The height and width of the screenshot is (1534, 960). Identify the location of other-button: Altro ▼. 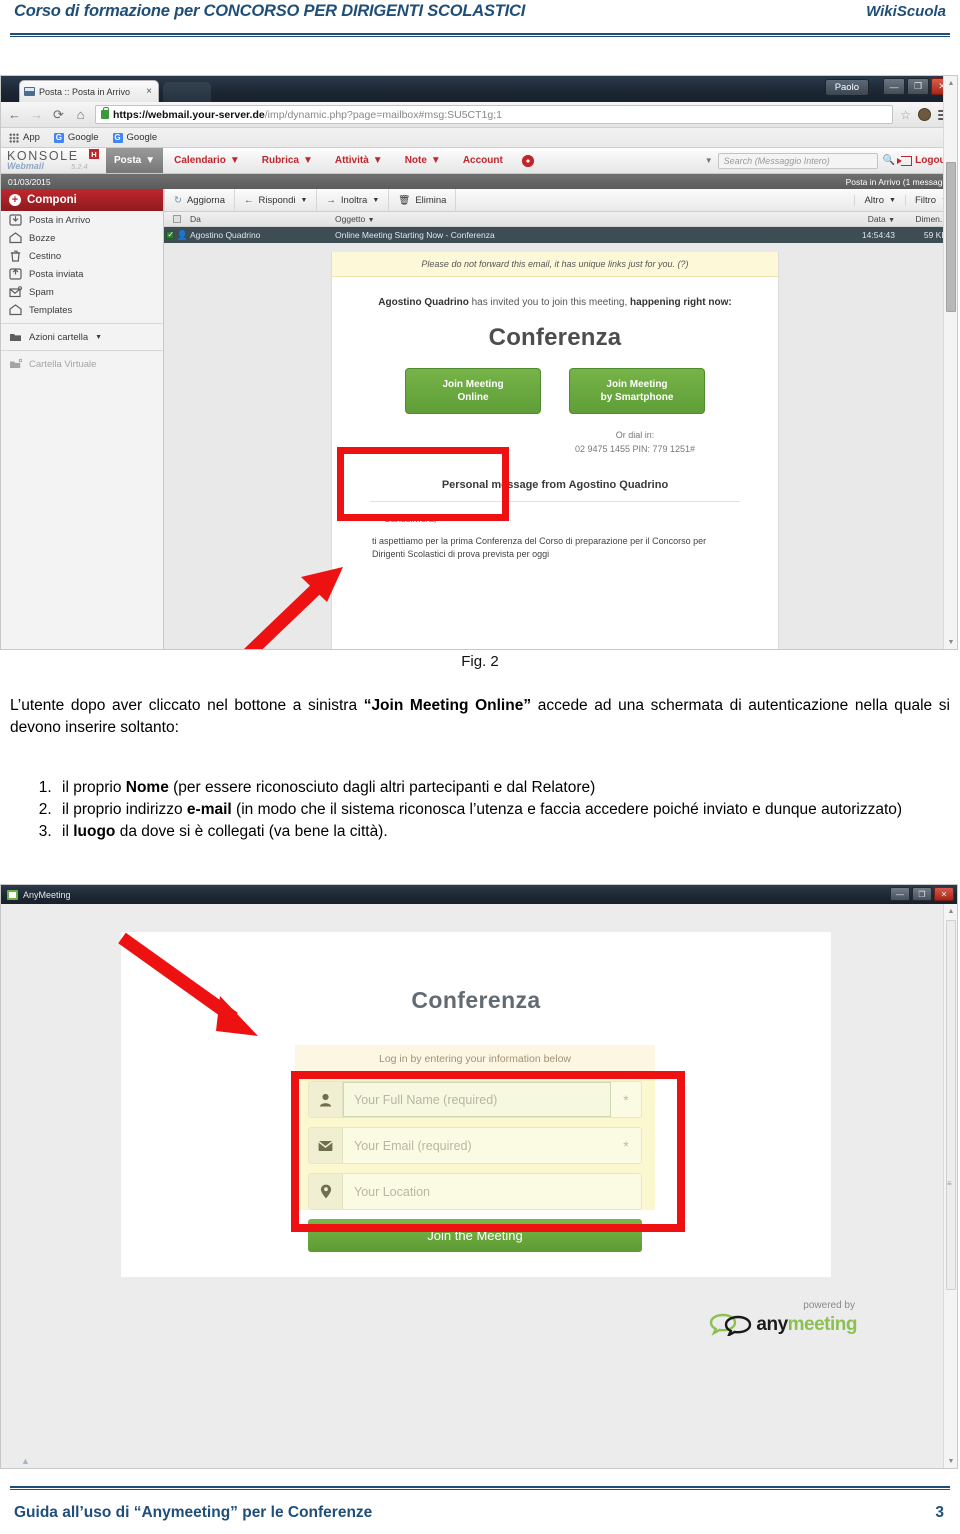
(879, 200).